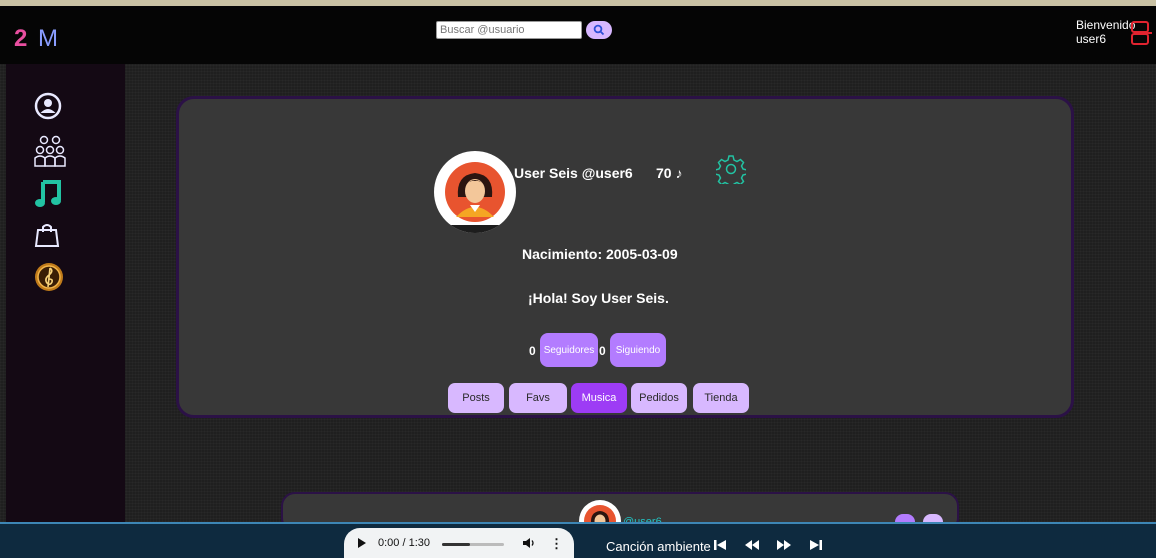 This screenshot has width=1156, height=558. What do you see at coordinates (578, 540) in the screenshot?
I see `music-player-bar` at bounding box center [578, 540].